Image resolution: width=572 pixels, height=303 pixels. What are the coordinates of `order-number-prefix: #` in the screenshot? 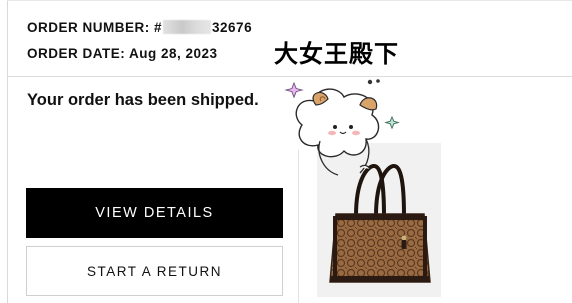 It's located at (158, 27).